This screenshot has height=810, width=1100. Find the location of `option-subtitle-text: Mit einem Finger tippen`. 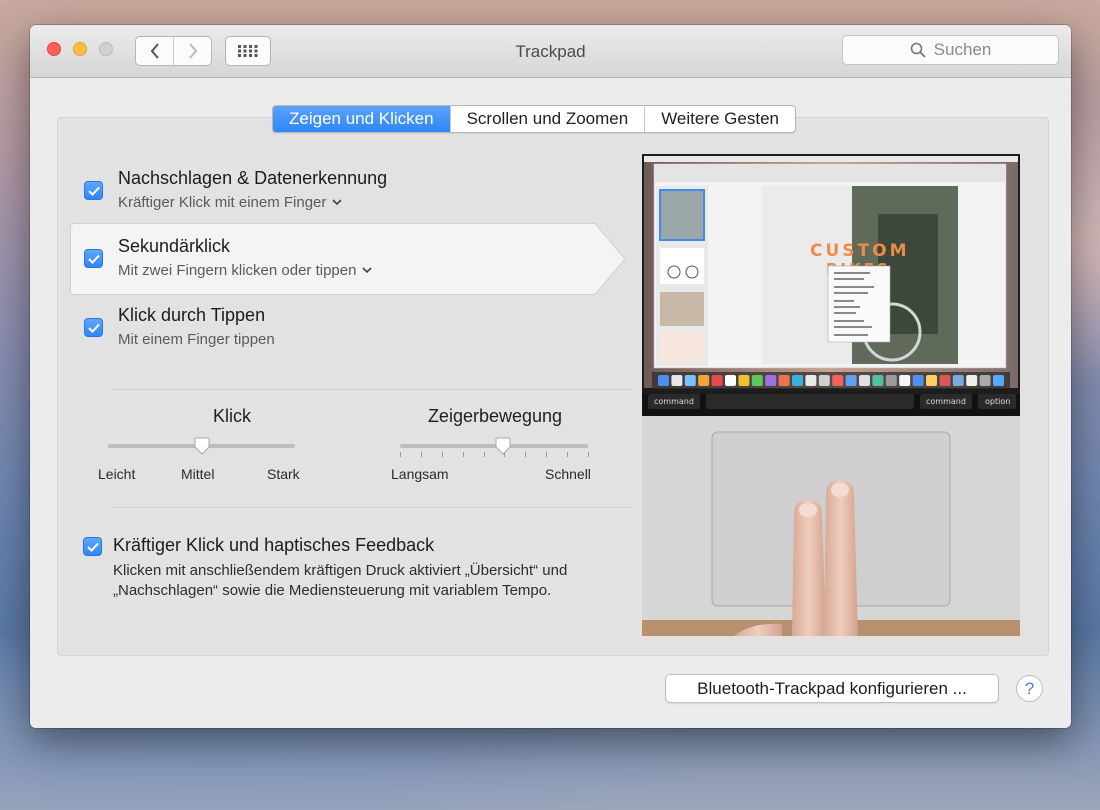

option-subtitle-text: Mit einem Finger tippen is located at coordinates (196, 339).